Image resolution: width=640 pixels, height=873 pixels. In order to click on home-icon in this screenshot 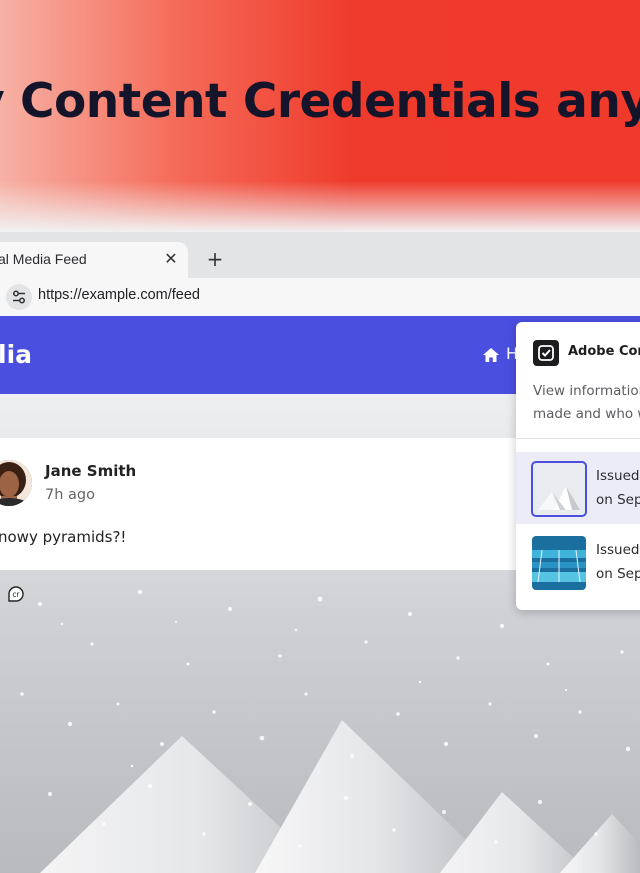, I will do `click(491, 355)`.